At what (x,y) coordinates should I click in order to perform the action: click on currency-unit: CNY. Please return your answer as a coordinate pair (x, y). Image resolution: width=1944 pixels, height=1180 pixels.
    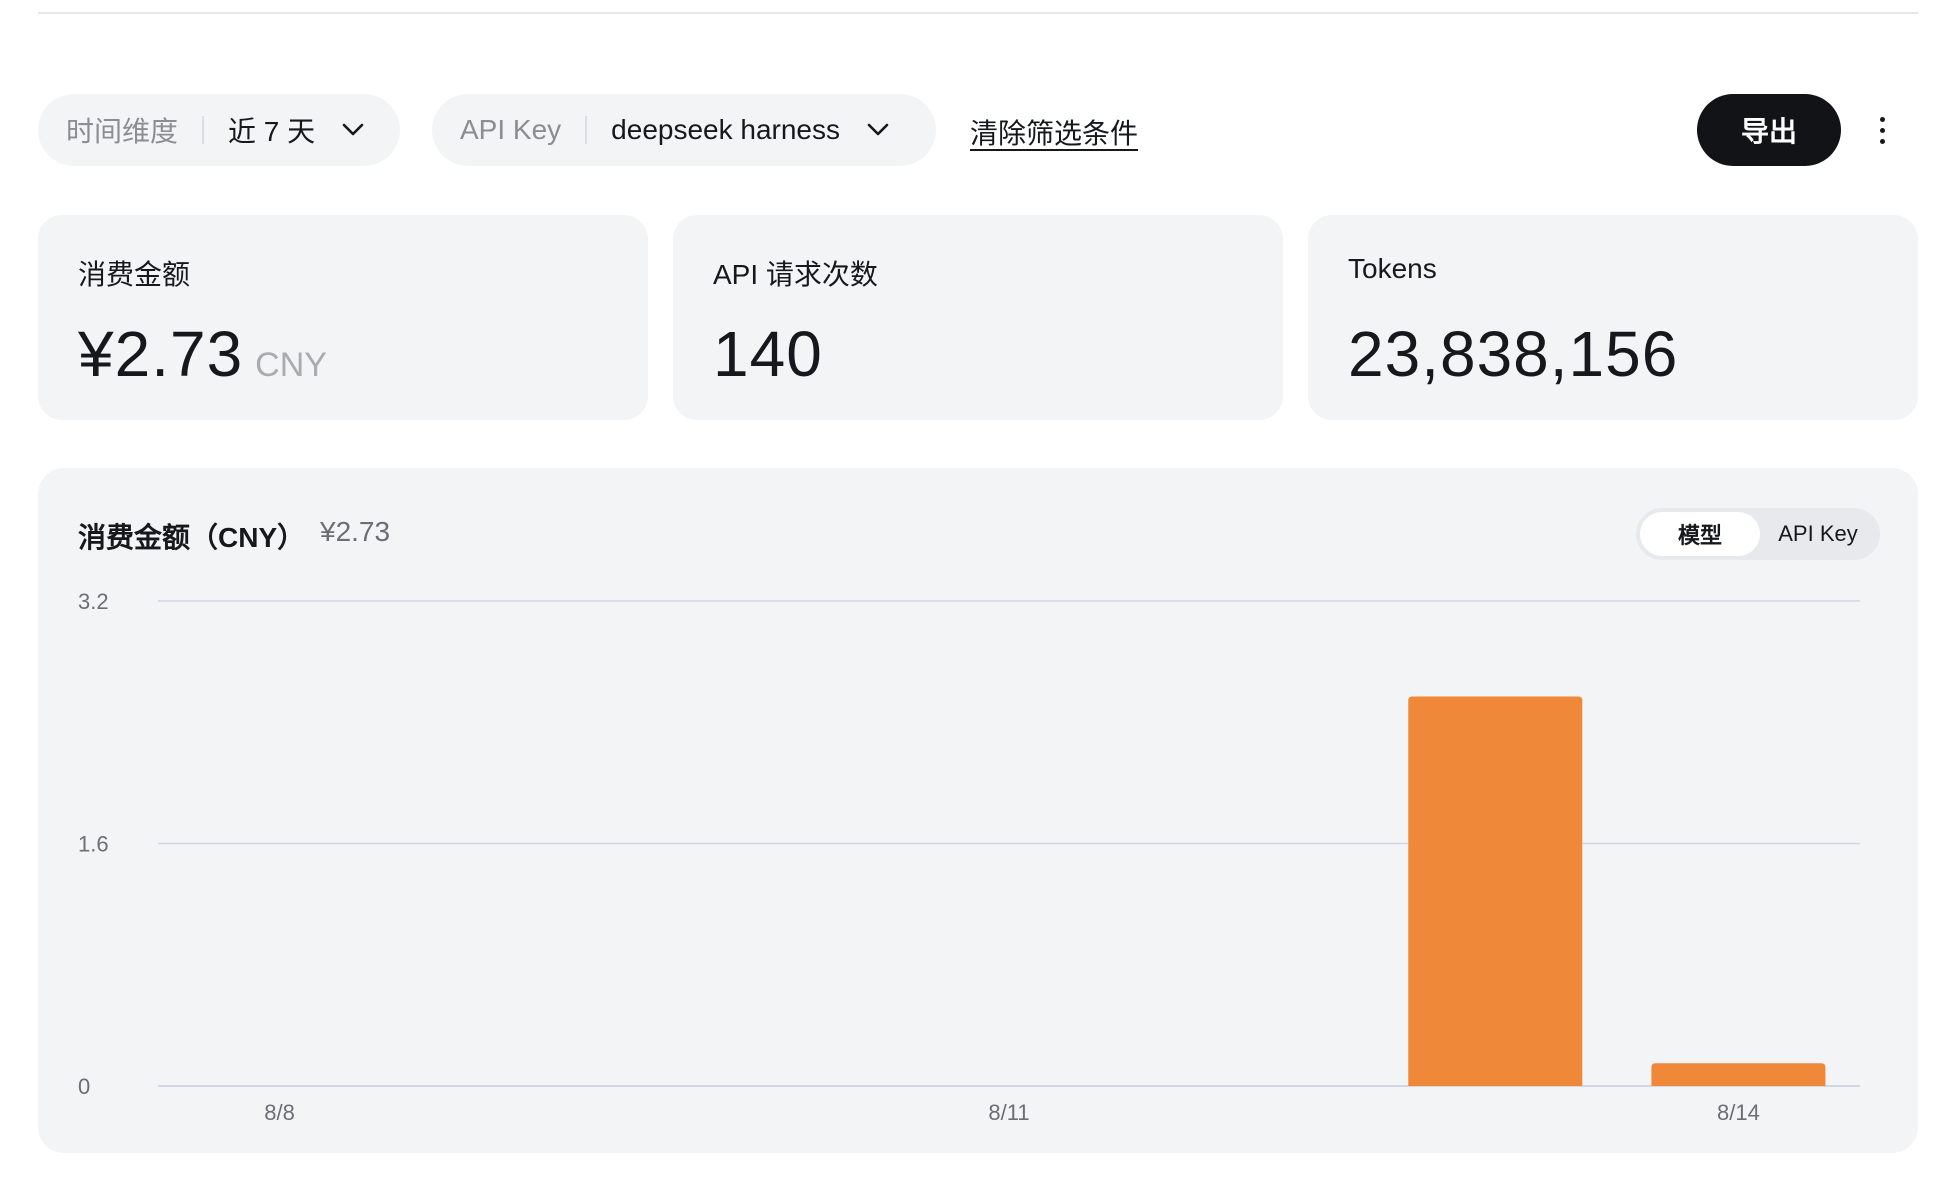
    Looking at the image, I should click on (291, 365).